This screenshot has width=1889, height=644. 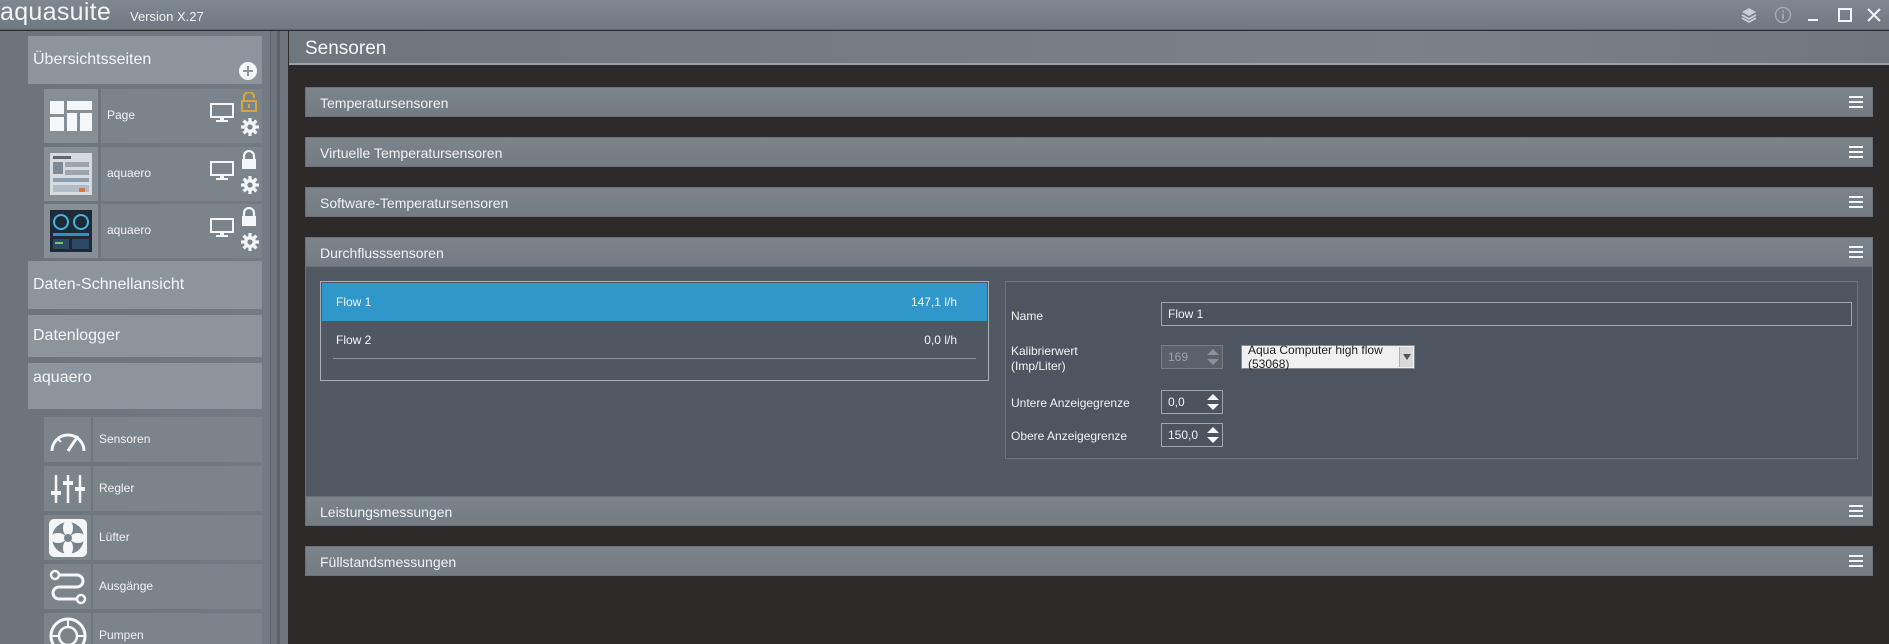 I want to click on sensor-type-value: Aqua Computer high flow (53068), so click(x=1315, y=357).